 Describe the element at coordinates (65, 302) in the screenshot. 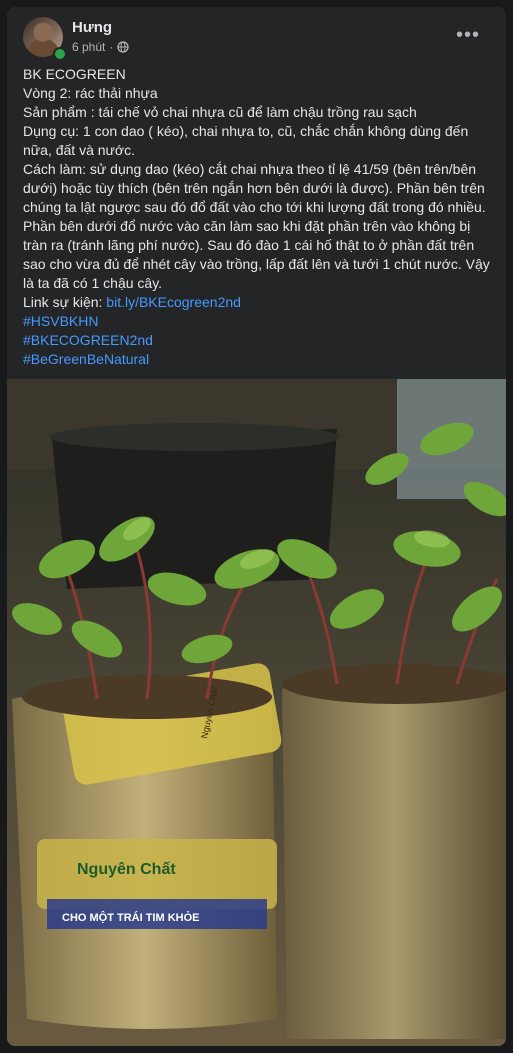

I see `link-prefix: Link sự kiện:` at that location.